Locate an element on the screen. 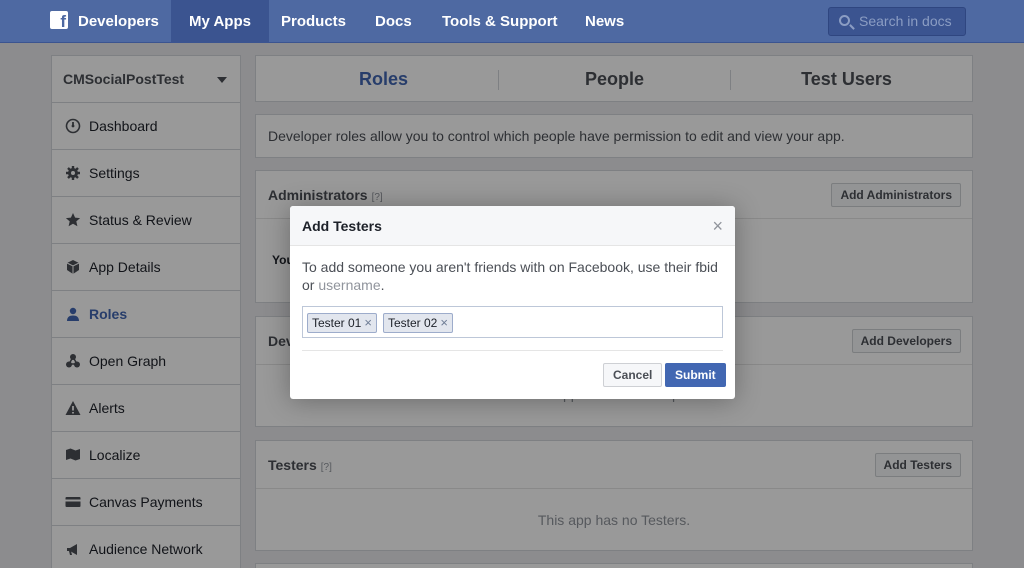 This screenshot has height=568, width=1024. tester-token: Tester 01 × is located at coordinates (342, 323).